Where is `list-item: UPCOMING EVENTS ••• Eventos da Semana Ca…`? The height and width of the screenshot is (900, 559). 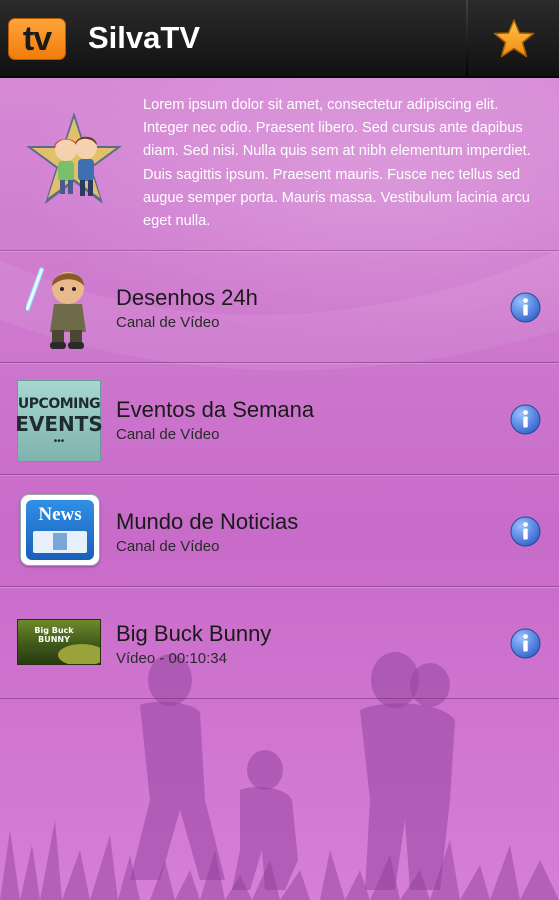 list-item: UPCOMING EVENTS ••• Eventos da Semana Ca… is located at coordinates (279, 419).